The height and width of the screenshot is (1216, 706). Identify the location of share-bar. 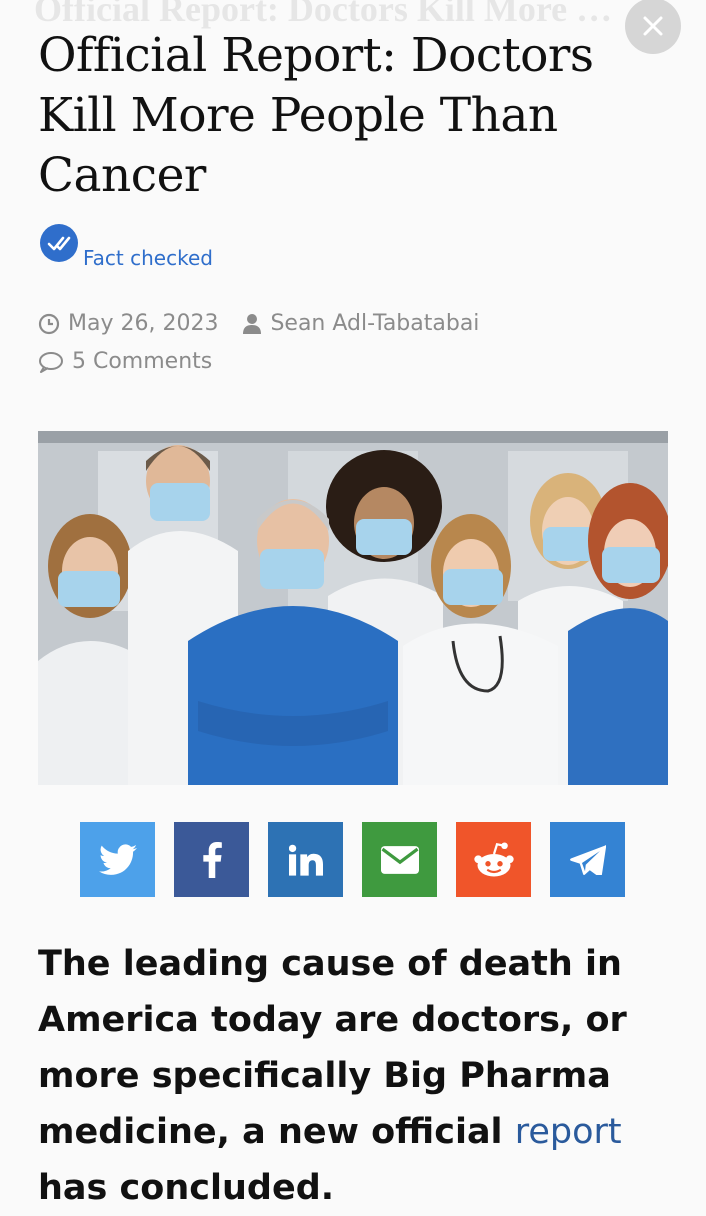
(352, 859).